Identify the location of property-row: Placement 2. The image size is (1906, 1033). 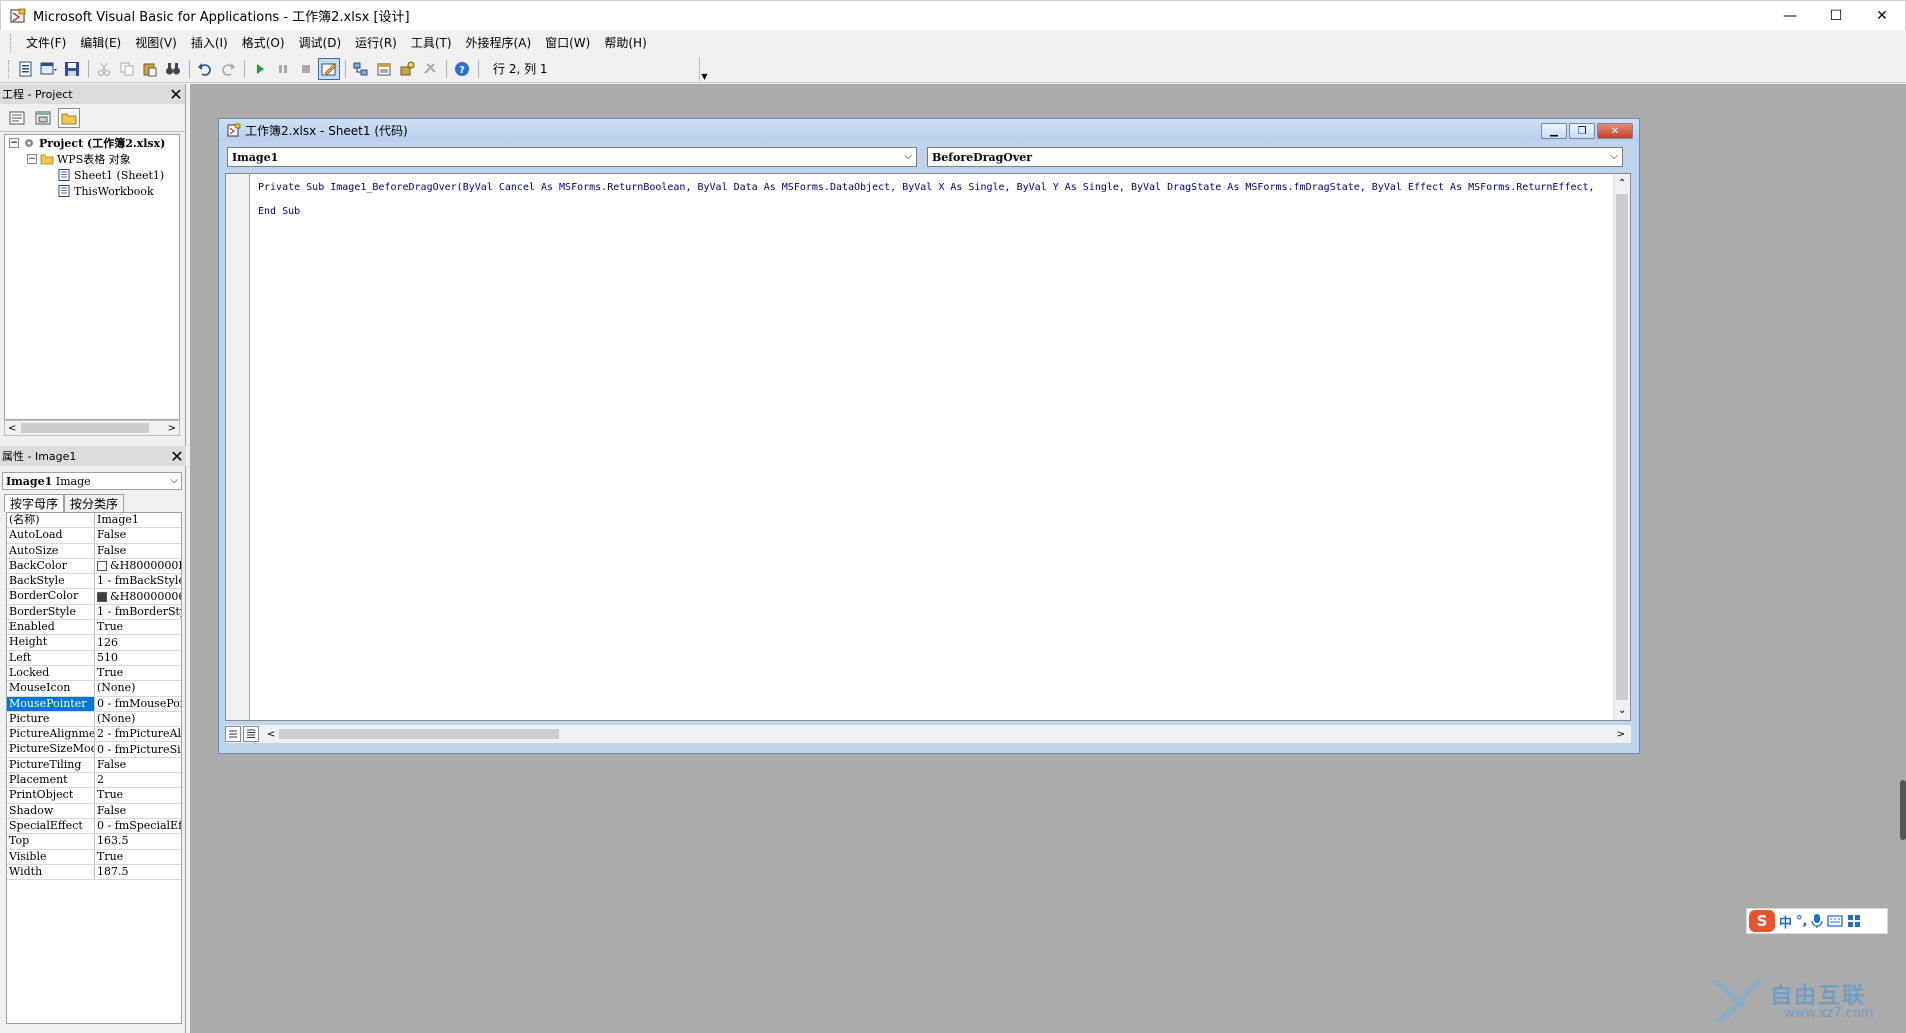
(94, 781).